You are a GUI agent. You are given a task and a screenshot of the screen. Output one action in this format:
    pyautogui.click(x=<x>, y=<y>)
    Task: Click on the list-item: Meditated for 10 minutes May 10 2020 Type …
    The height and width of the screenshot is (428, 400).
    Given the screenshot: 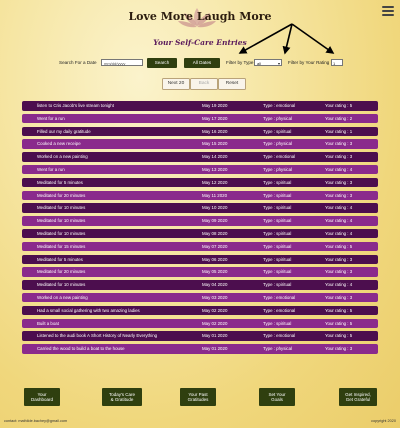 What is the action you would take?
    pyautogui.click(x=200, y=208)
    